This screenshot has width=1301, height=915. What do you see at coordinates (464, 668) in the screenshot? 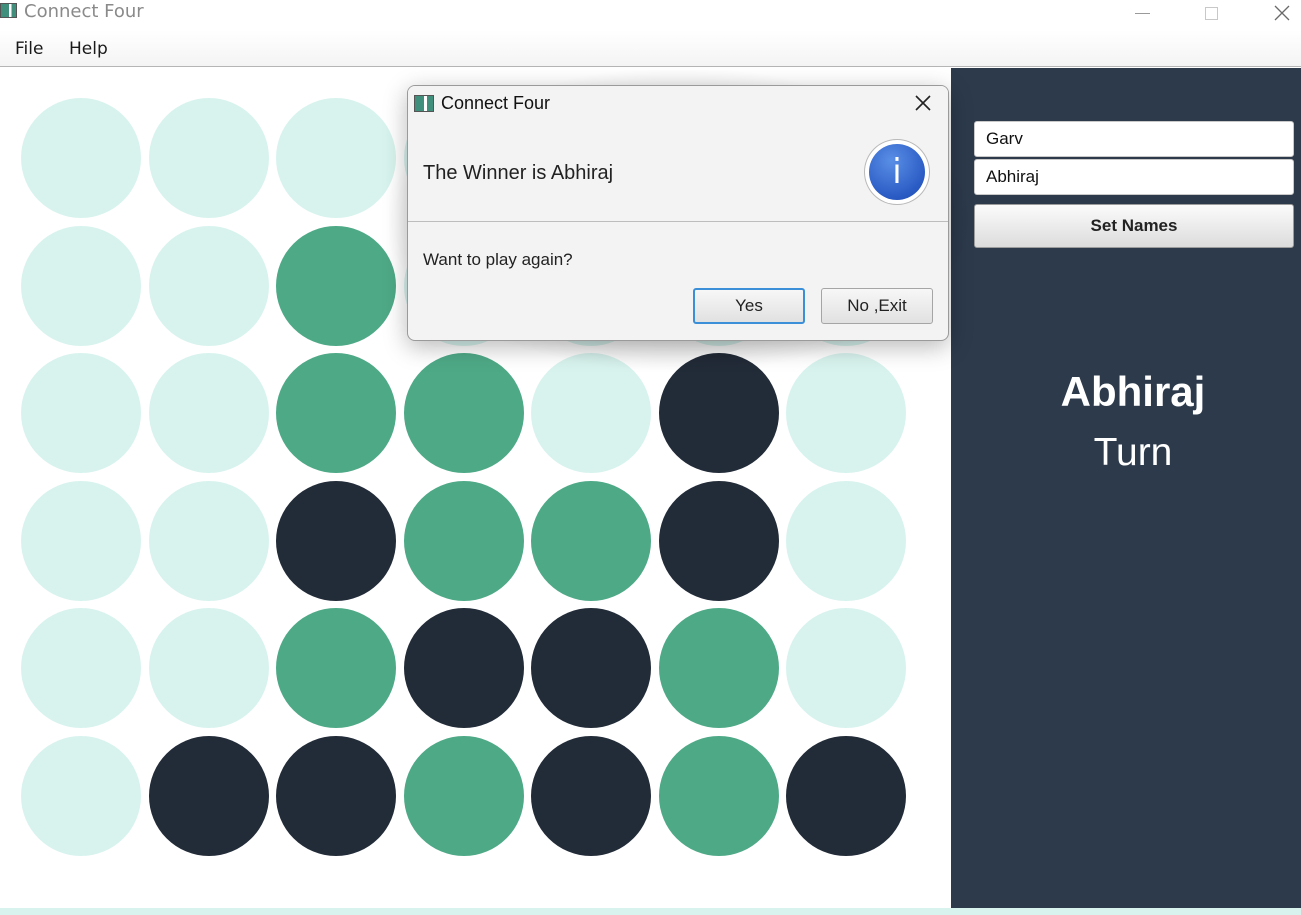
I see `disc-r5-c4-dark` at bounding box center [464, 668].